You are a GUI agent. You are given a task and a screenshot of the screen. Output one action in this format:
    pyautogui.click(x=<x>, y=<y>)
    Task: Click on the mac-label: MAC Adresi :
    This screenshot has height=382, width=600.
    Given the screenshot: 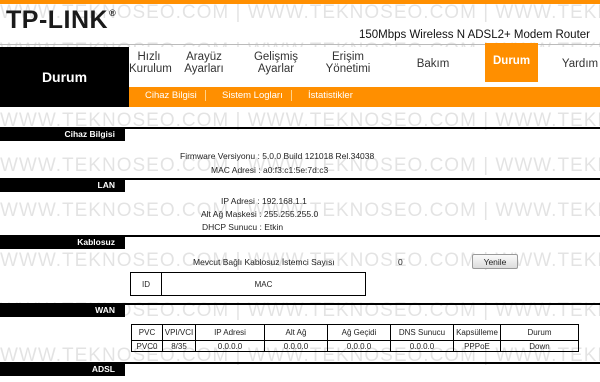 What is the action you would take?
    pyautogui.click(x=236, y=170)
    